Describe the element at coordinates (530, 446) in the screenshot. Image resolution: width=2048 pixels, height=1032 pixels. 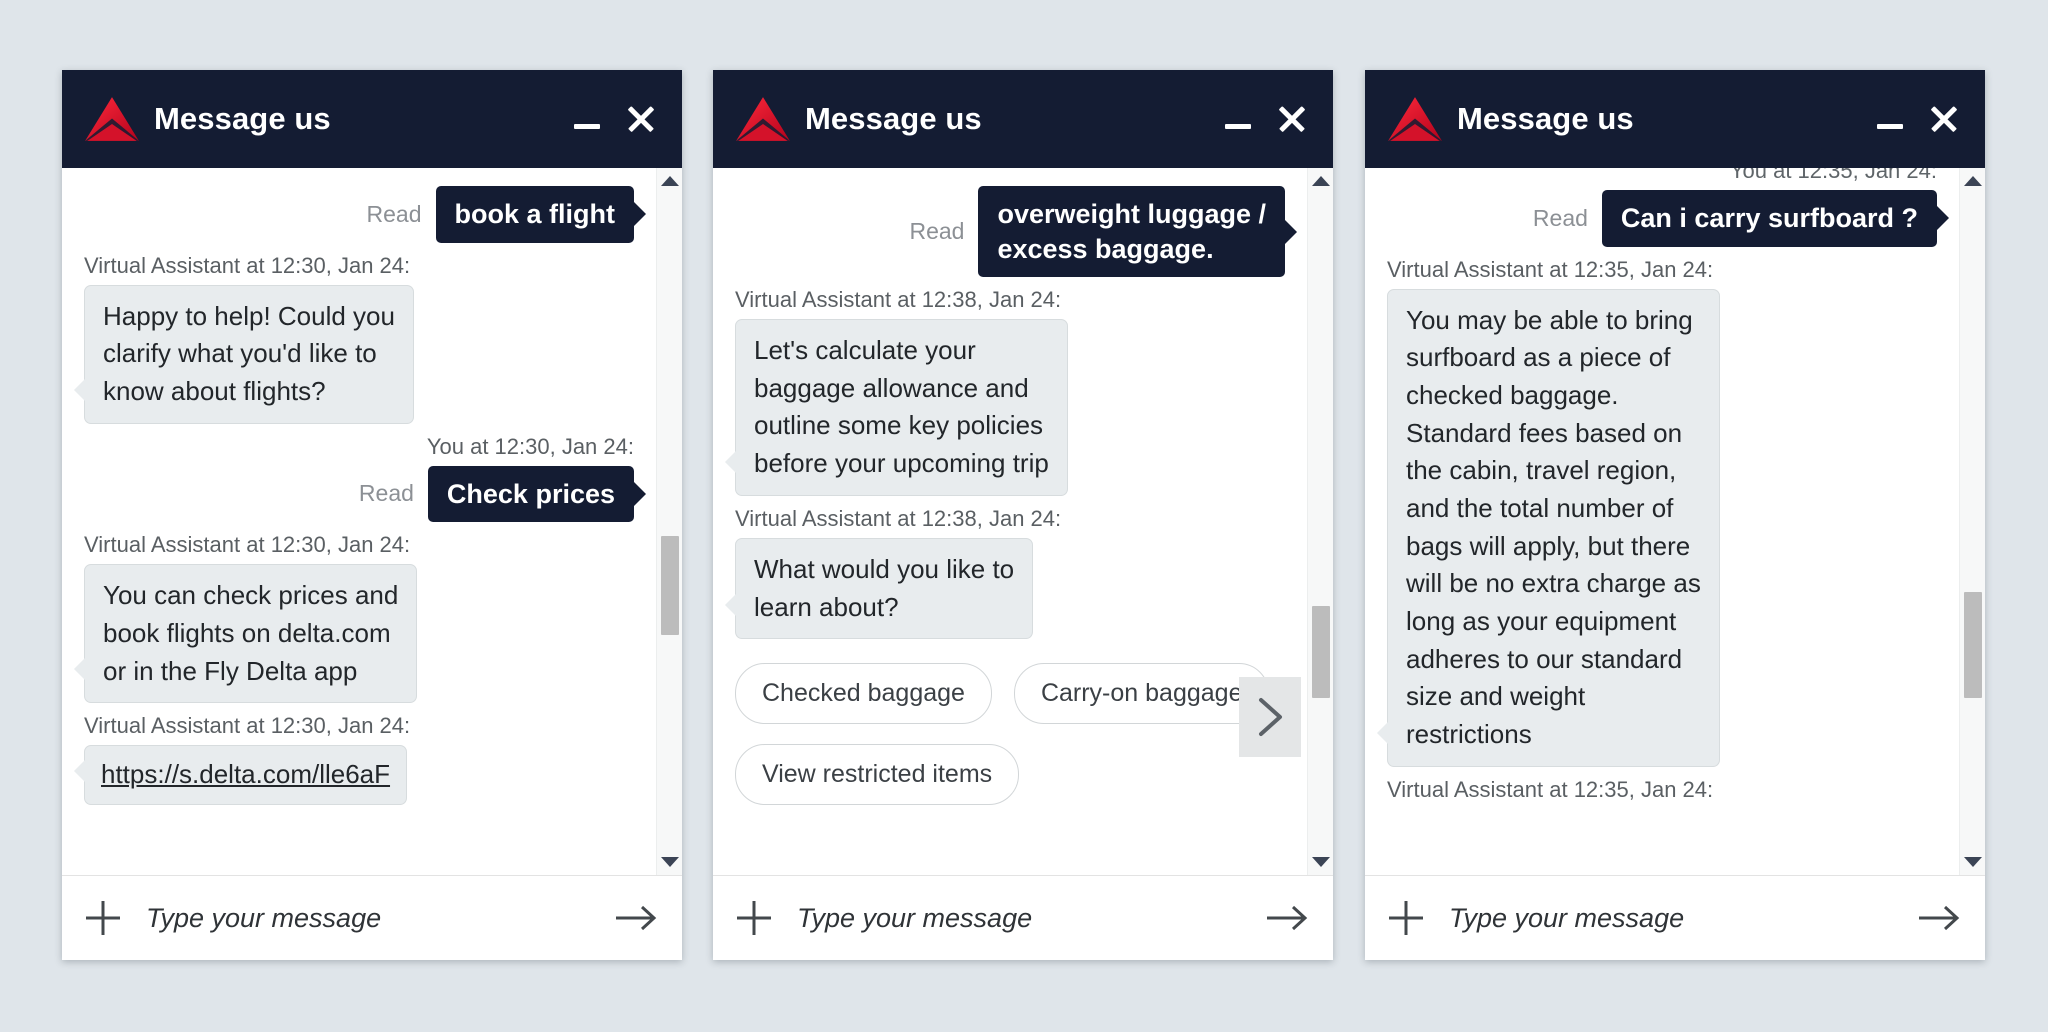
I see `message-meta: You at 12:30, Jan 24:` at that location.